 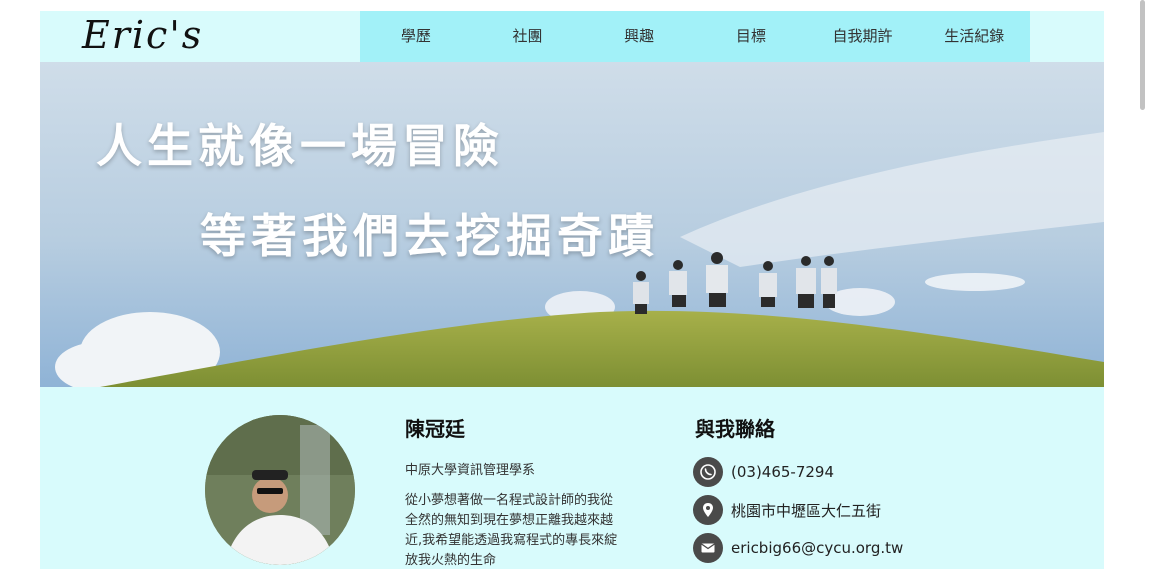 I want to click on hero-line-1: 人生就像一場冒險, so click(x=300, y=146).